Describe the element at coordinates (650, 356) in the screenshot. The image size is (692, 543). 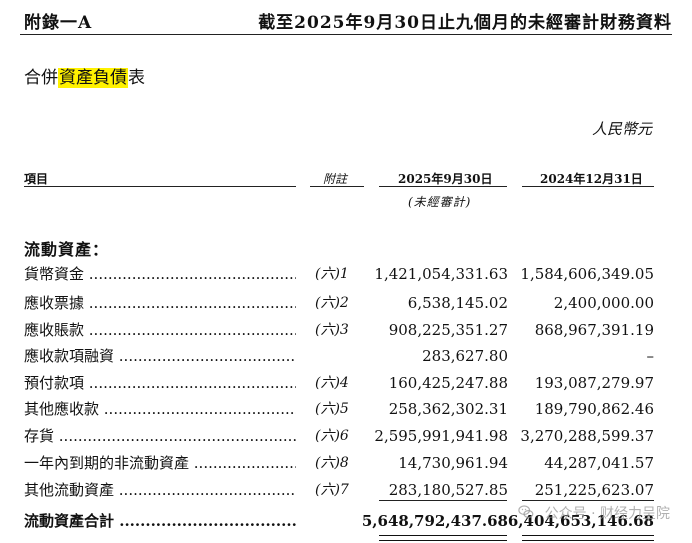
I see `row-value-2024: –` at that location.